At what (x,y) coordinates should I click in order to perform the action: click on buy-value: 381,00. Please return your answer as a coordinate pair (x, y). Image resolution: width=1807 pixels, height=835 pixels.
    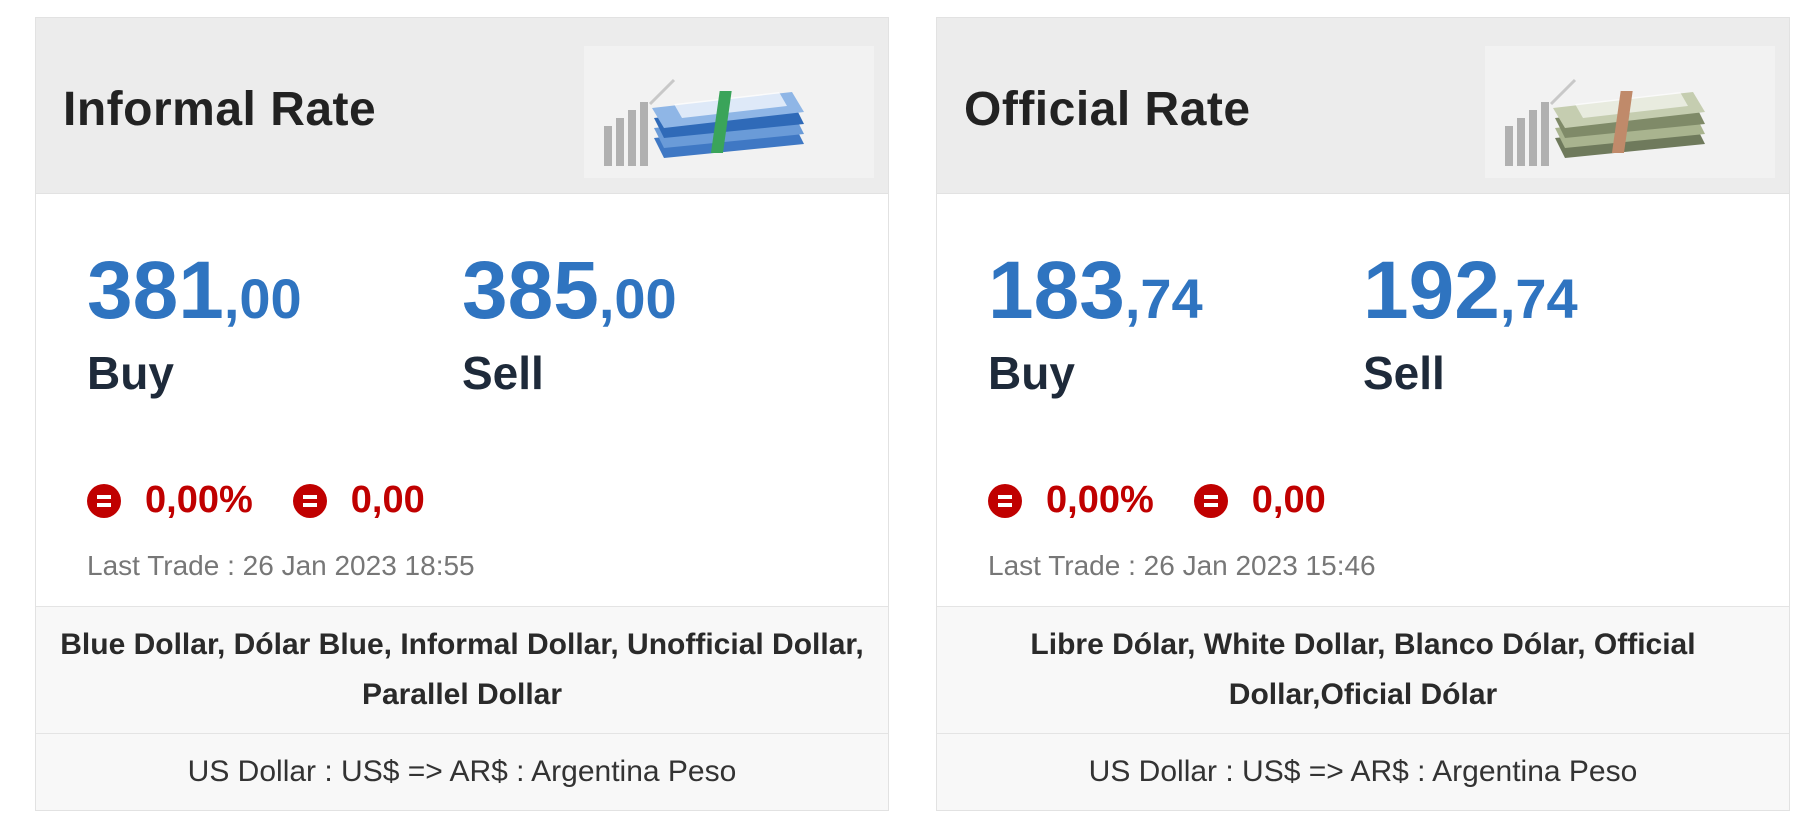
    Looking at the image, I should click on (194, 291).